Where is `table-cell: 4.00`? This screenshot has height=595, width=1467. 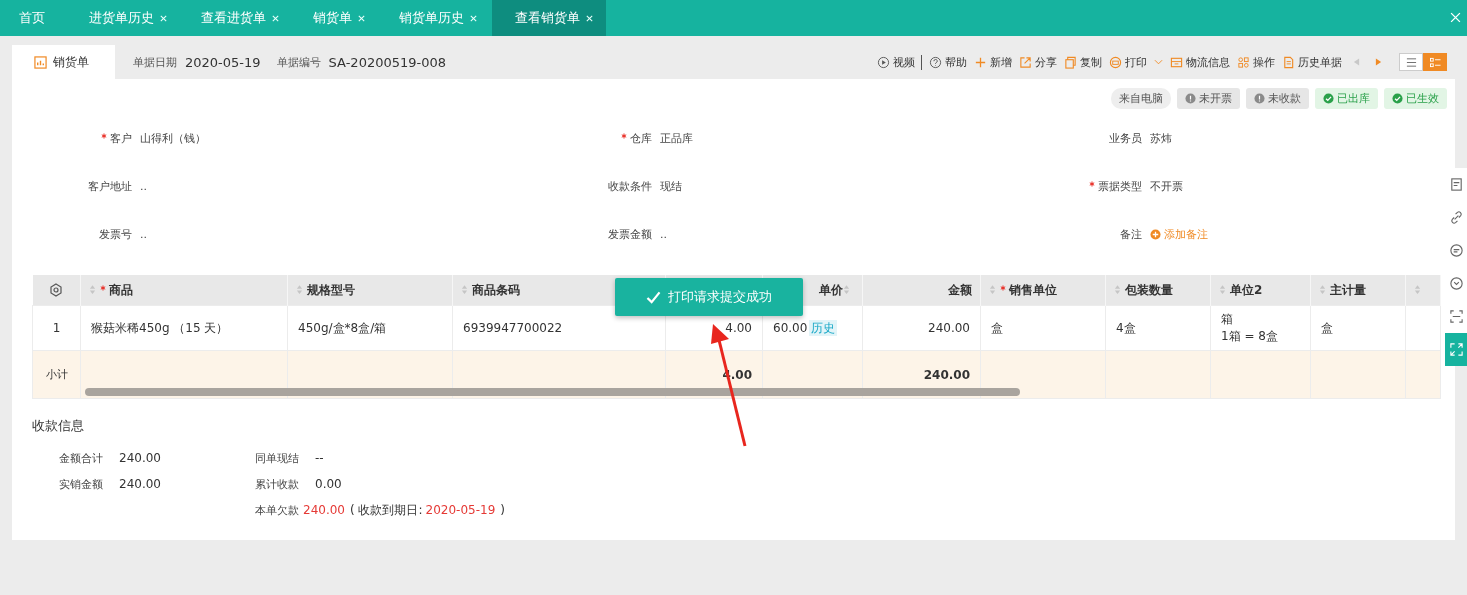 table-cell: 4.00 is located at coordinates (738, 328).